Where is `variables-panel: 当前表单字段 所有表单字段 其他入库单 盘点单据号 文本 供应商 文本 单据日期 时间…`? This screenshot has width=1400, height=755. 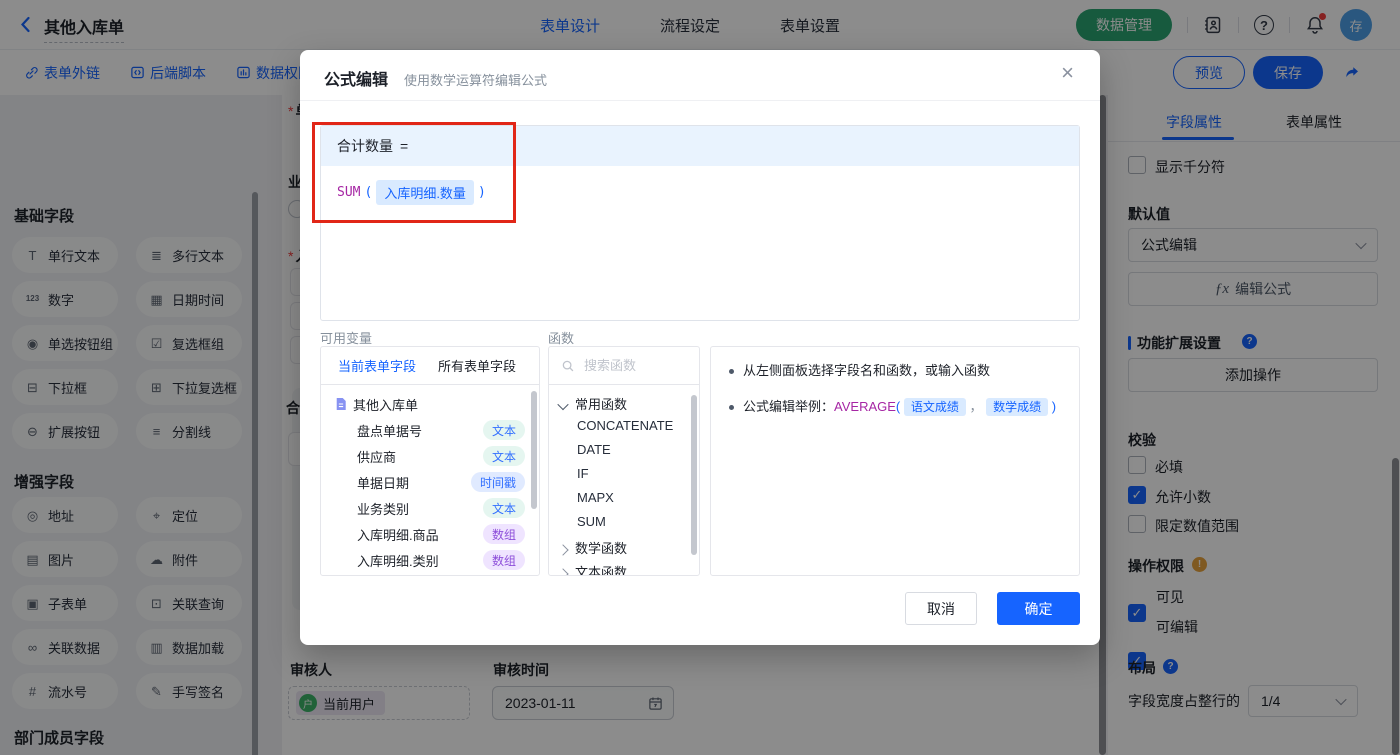
variables-panel: 当前表单字段 所有表单字段 其他入库单 盘点单据号 文本 供应商 文本 单据日期 时间… is located at coordinates (430, 461).